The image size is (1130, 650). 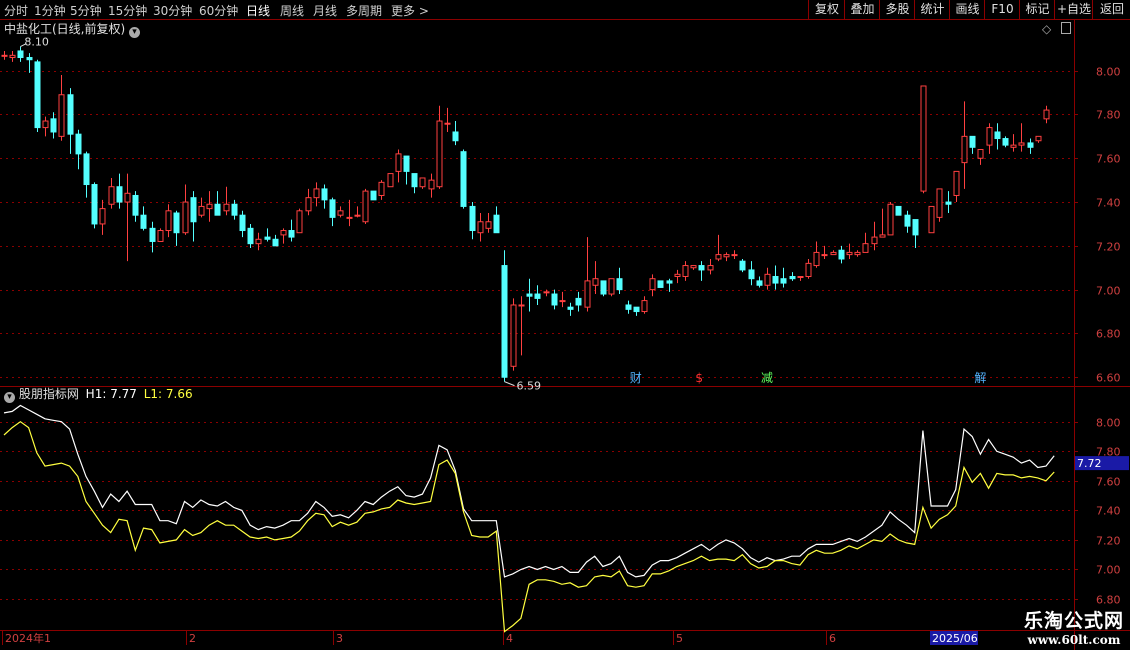 I want to click on time-label: 2, so click(x=192, y=638).